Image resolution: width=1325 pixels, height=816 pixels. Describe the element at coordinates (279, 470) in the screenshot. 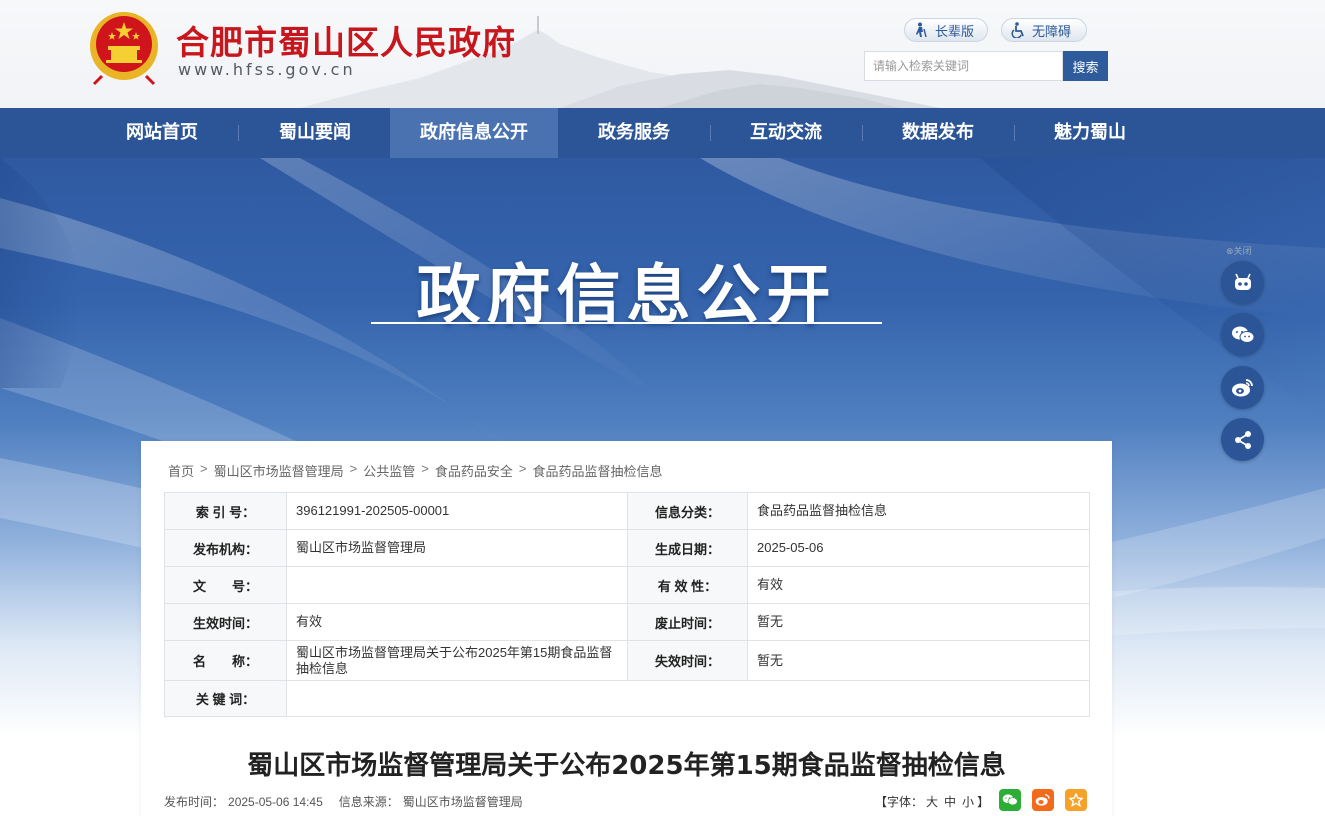

I see `breadcrumb-bureau: 蜀山区市场监督管理局` at that location.